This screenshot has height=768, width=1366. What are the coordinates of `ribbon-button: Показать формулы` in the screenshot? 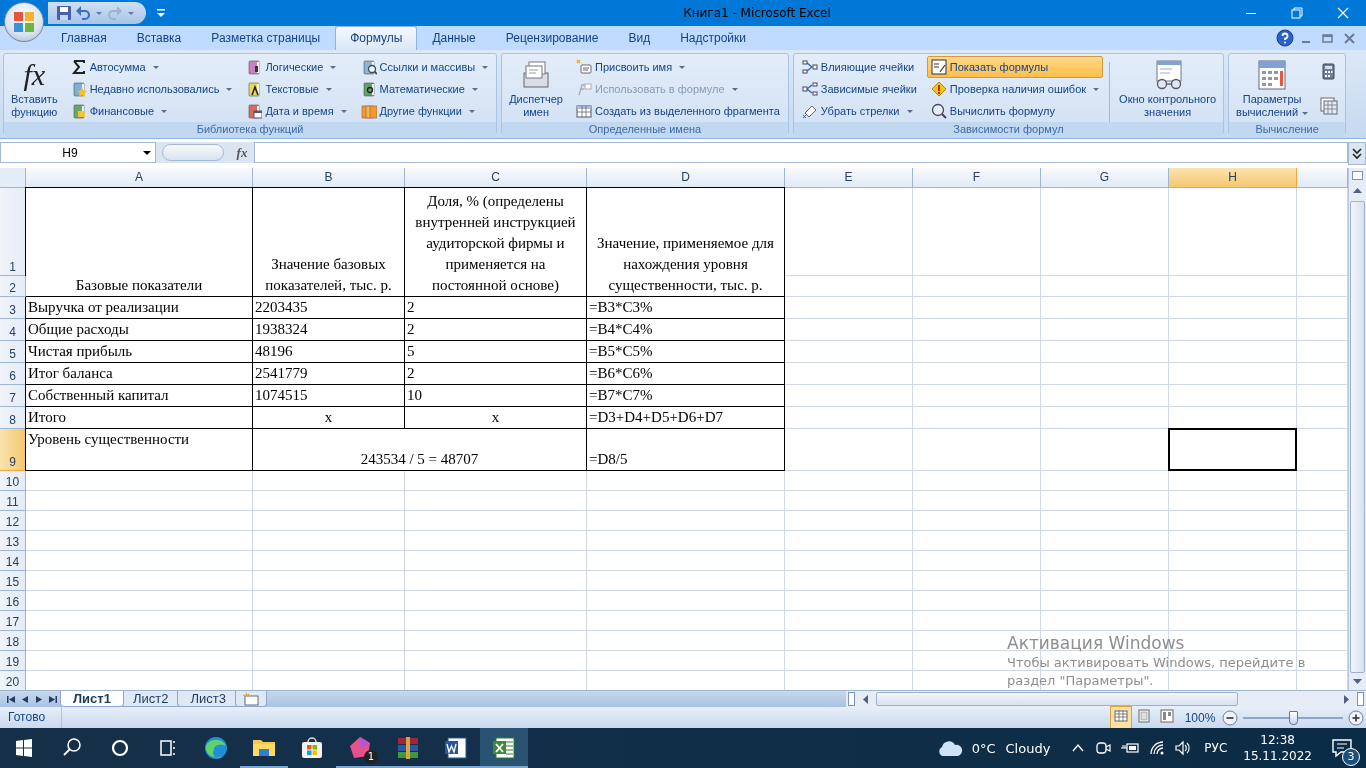 It's located at (1015, 67).